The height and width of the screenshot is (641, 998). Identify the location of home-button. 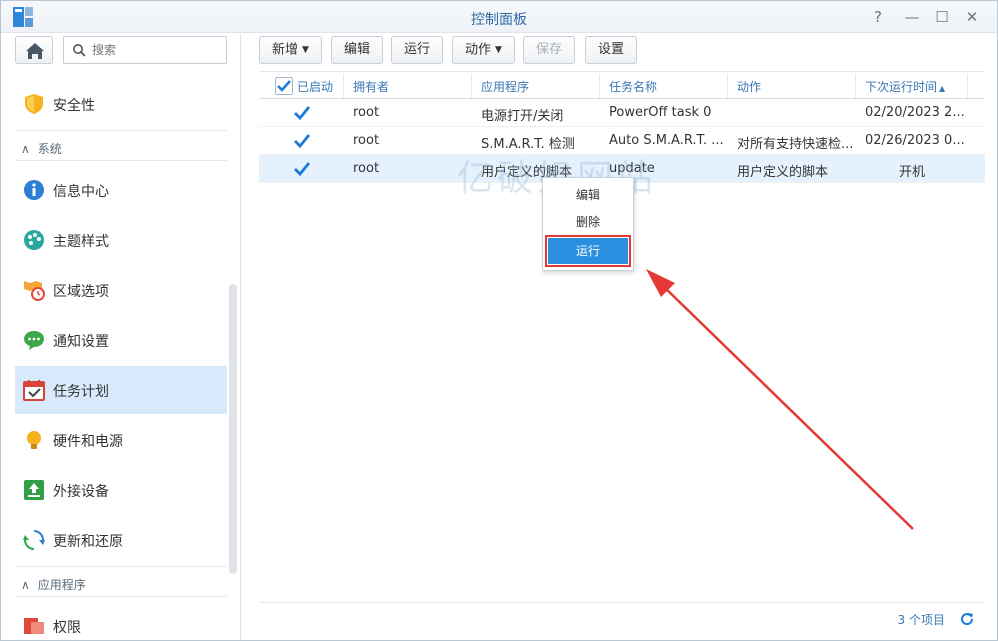
(34, 50).